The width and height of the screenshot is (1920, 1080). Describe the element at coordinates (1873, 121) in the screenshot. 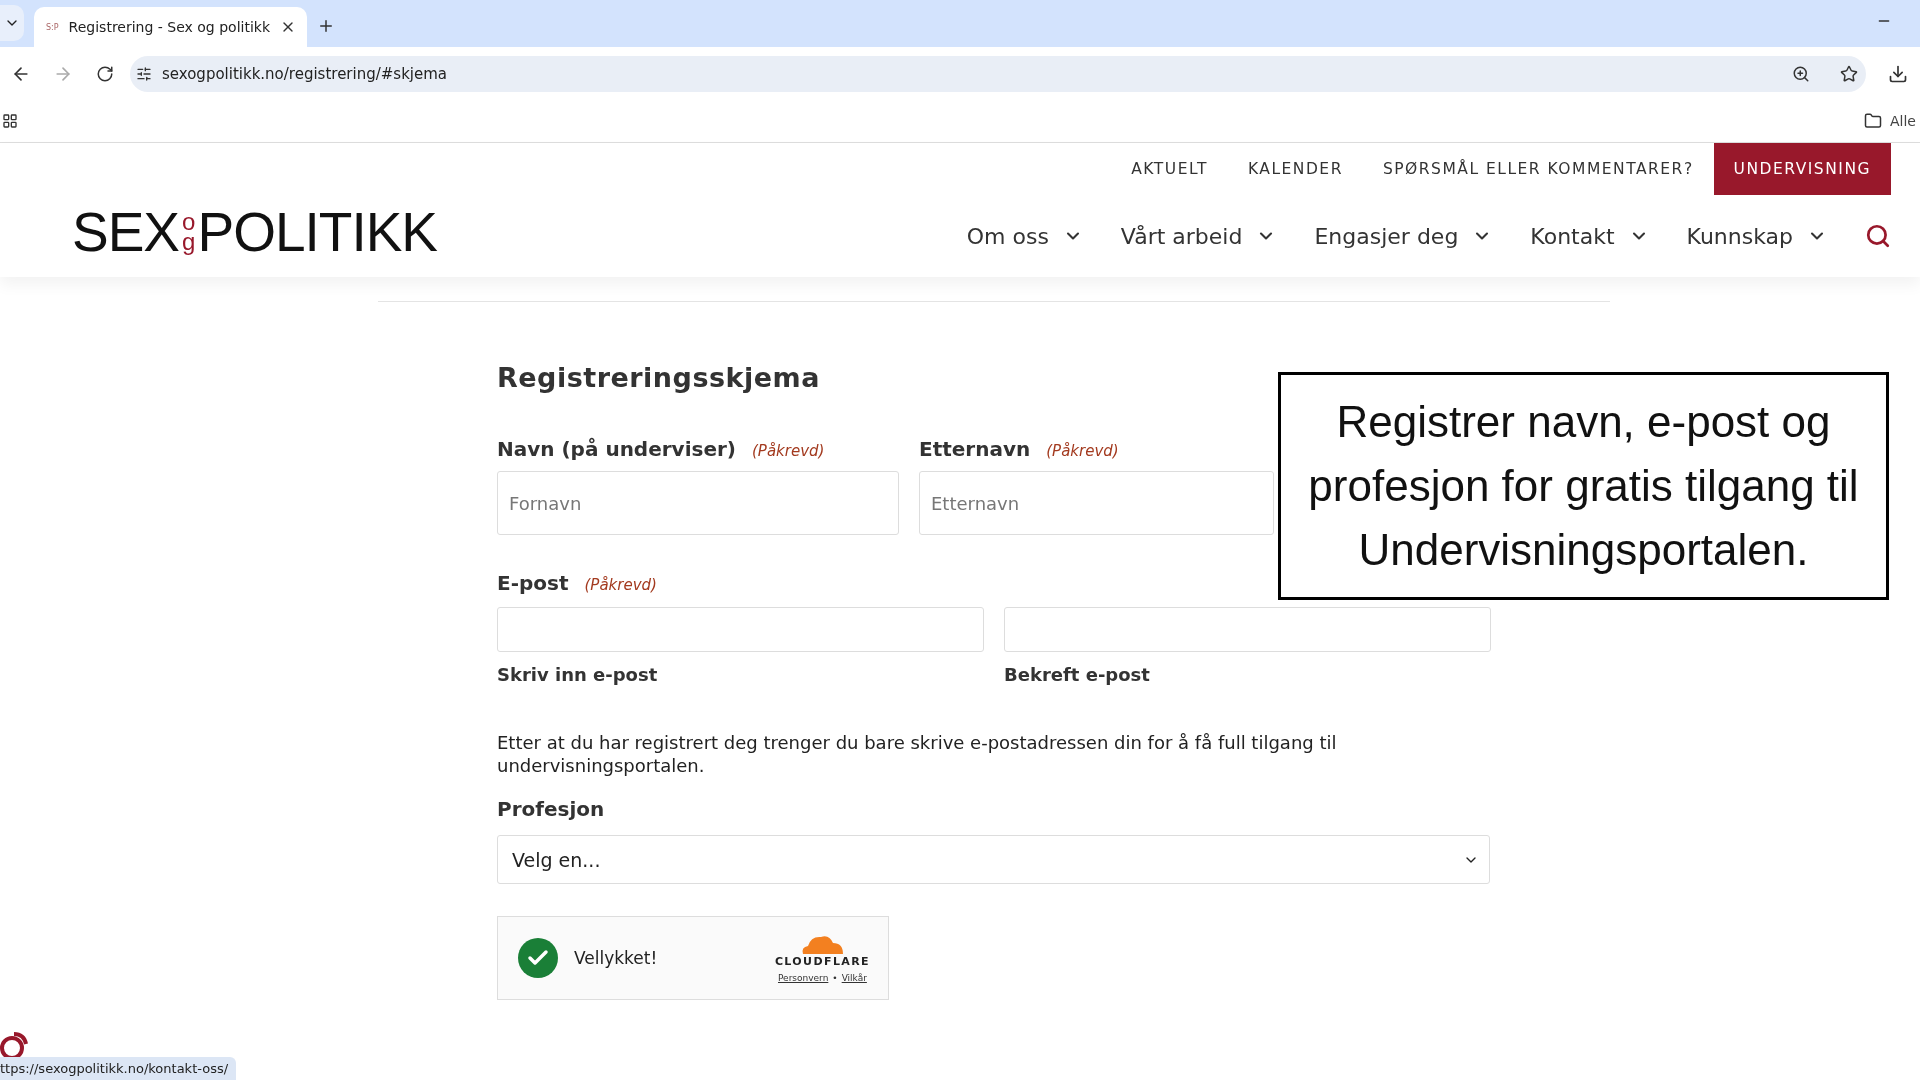

I see `folder-icon` at that location.